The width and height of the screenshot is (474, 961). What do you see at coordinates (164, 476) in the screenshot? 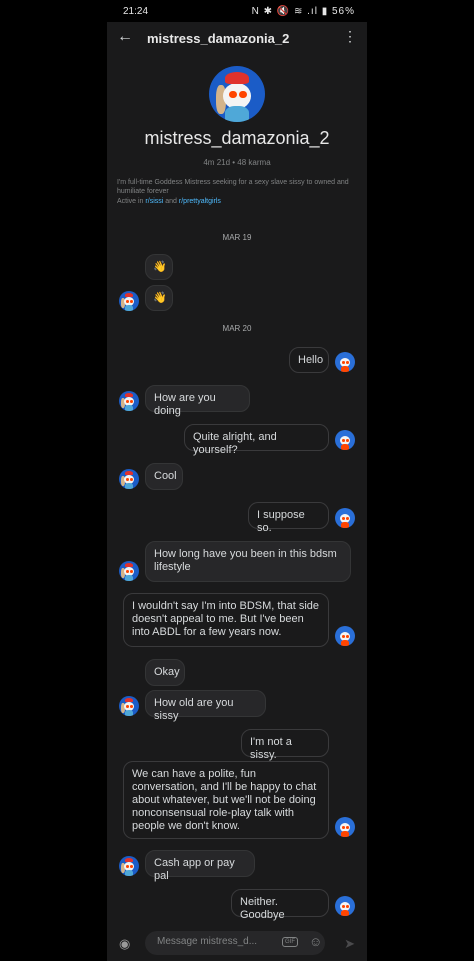
I see `message-bubble: Cool` at bounding box center [164, 476].